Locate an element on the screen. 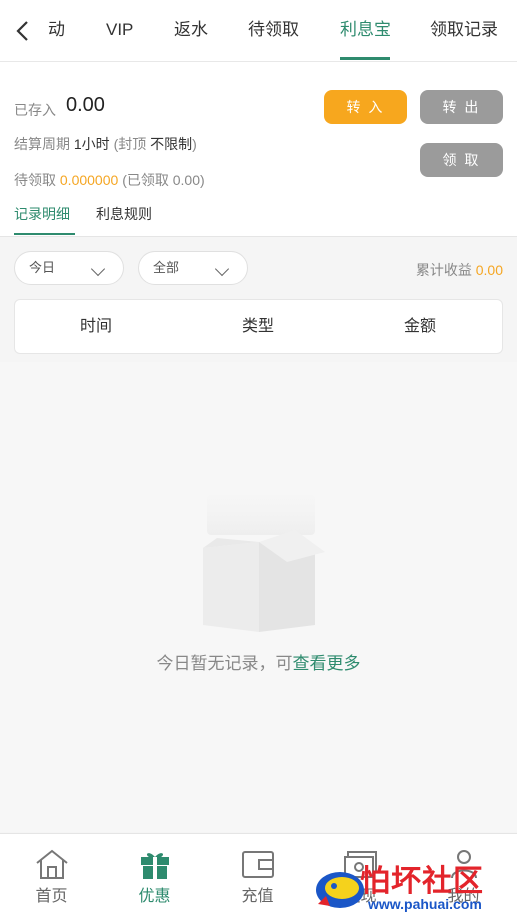  column-type: 类型 is located at coordinates (258, 326).